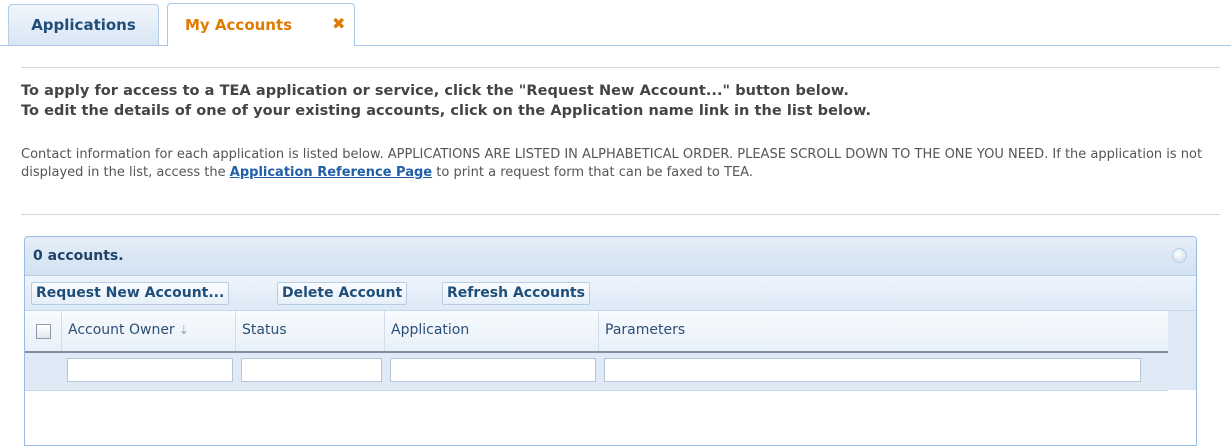 The image size is (1231, 446). What do you see at coordinates (1179, 255) in the screenshot?
I see `collapse-tool-icon` at bounding box center [1179, 255].